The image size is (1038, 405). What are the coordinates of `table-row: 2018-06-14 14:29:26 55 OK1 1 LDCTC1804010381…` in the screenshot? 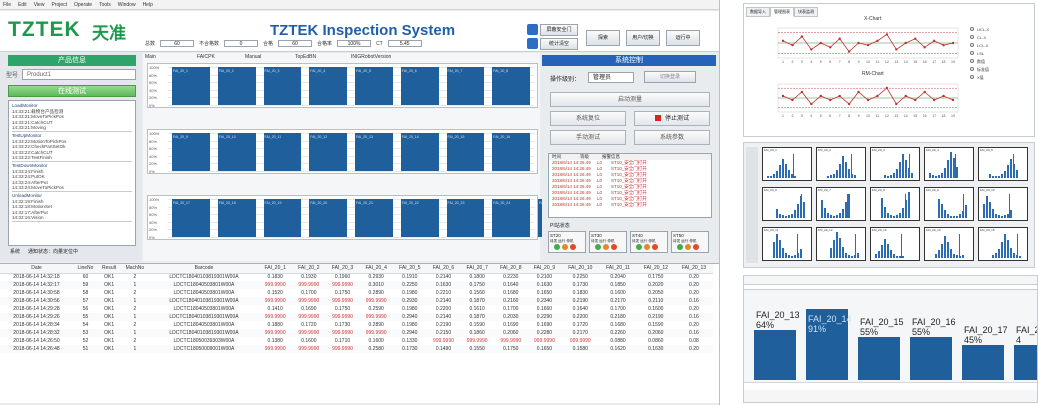 It's located at (356, 317).